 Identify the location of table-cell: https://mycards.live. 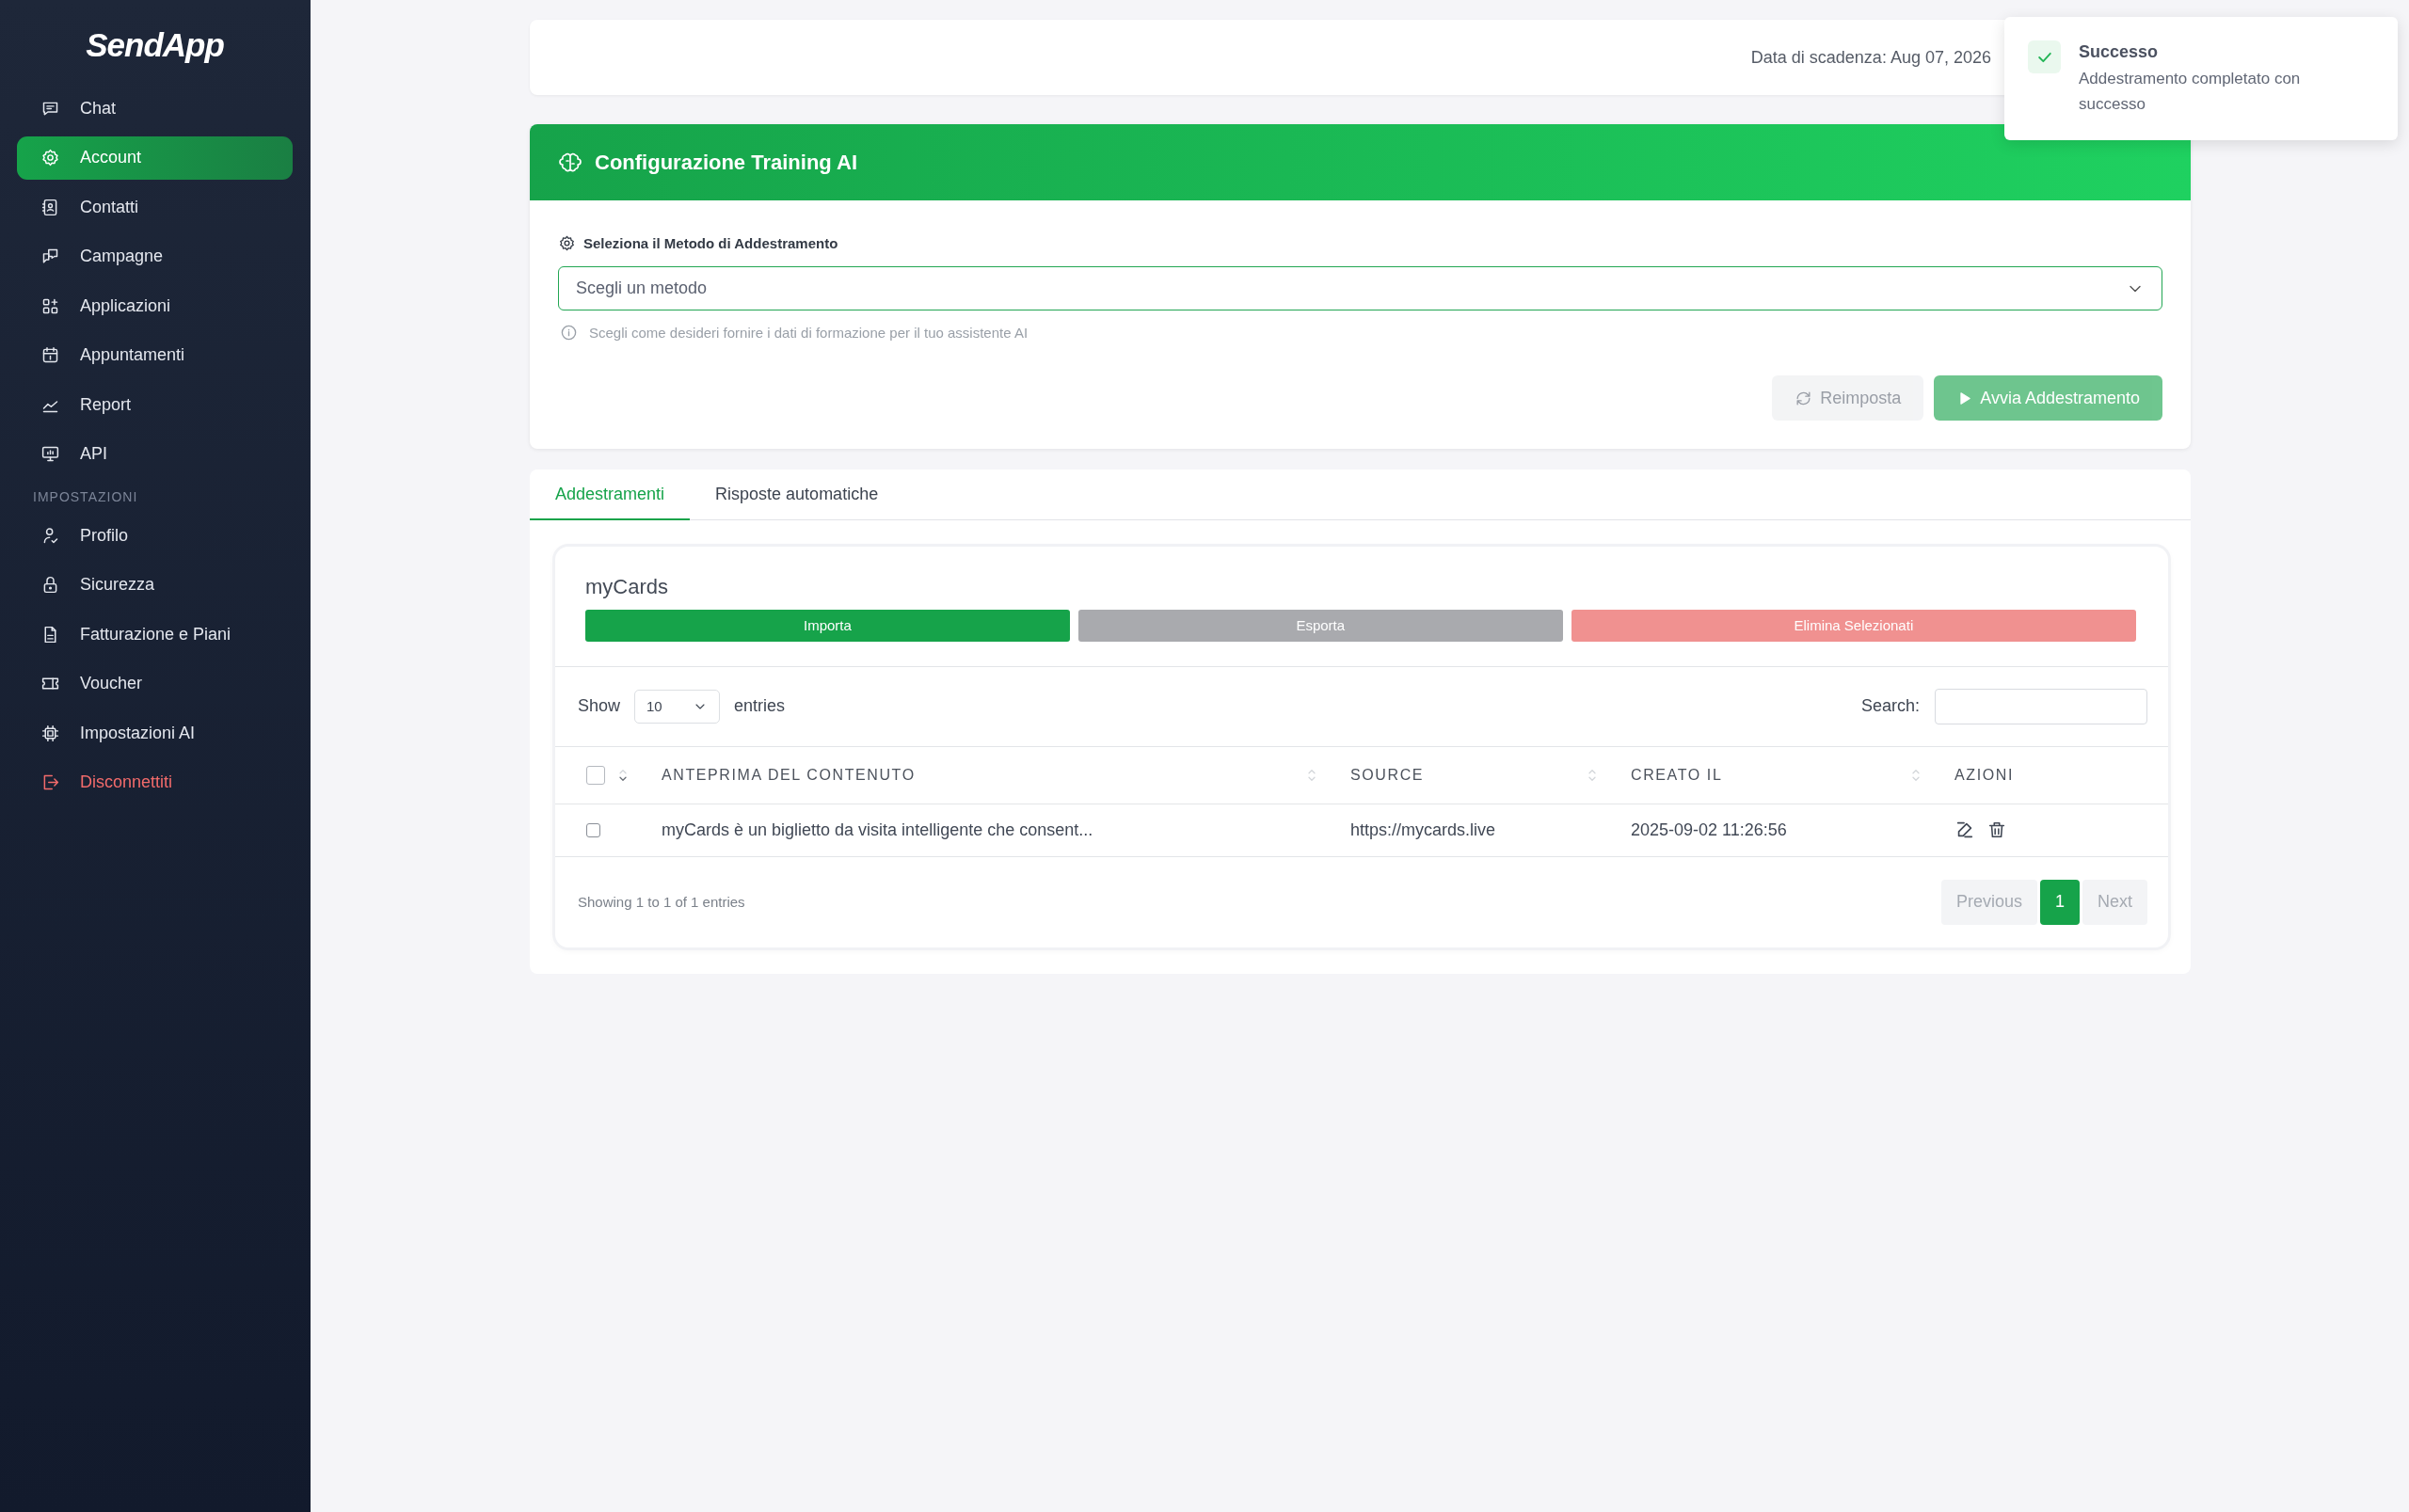
(1423, 830).